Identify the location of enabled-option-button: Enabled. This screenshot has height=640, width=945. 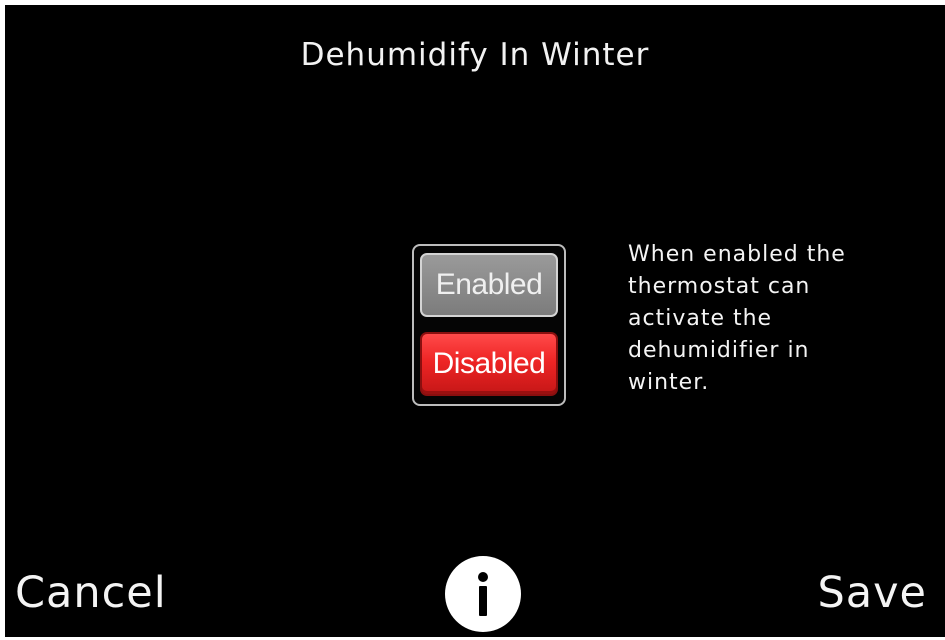
(489, 285).